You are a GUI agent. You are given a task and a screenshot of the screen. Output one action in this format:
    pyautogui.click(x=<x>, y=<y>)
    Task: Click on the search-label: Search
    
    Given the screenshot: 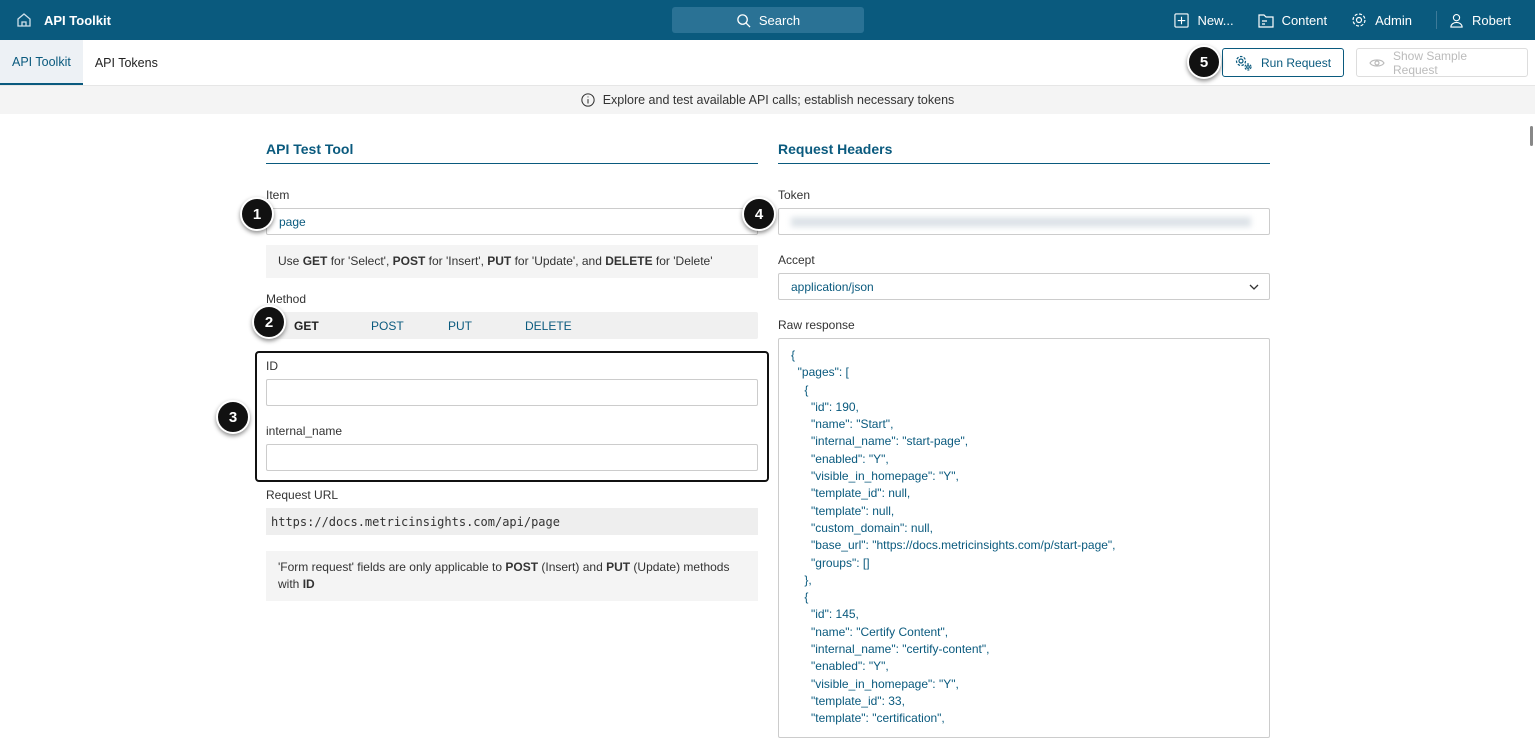 What is the action you would take?
    pyautogui.click(x=779, y=20)
    